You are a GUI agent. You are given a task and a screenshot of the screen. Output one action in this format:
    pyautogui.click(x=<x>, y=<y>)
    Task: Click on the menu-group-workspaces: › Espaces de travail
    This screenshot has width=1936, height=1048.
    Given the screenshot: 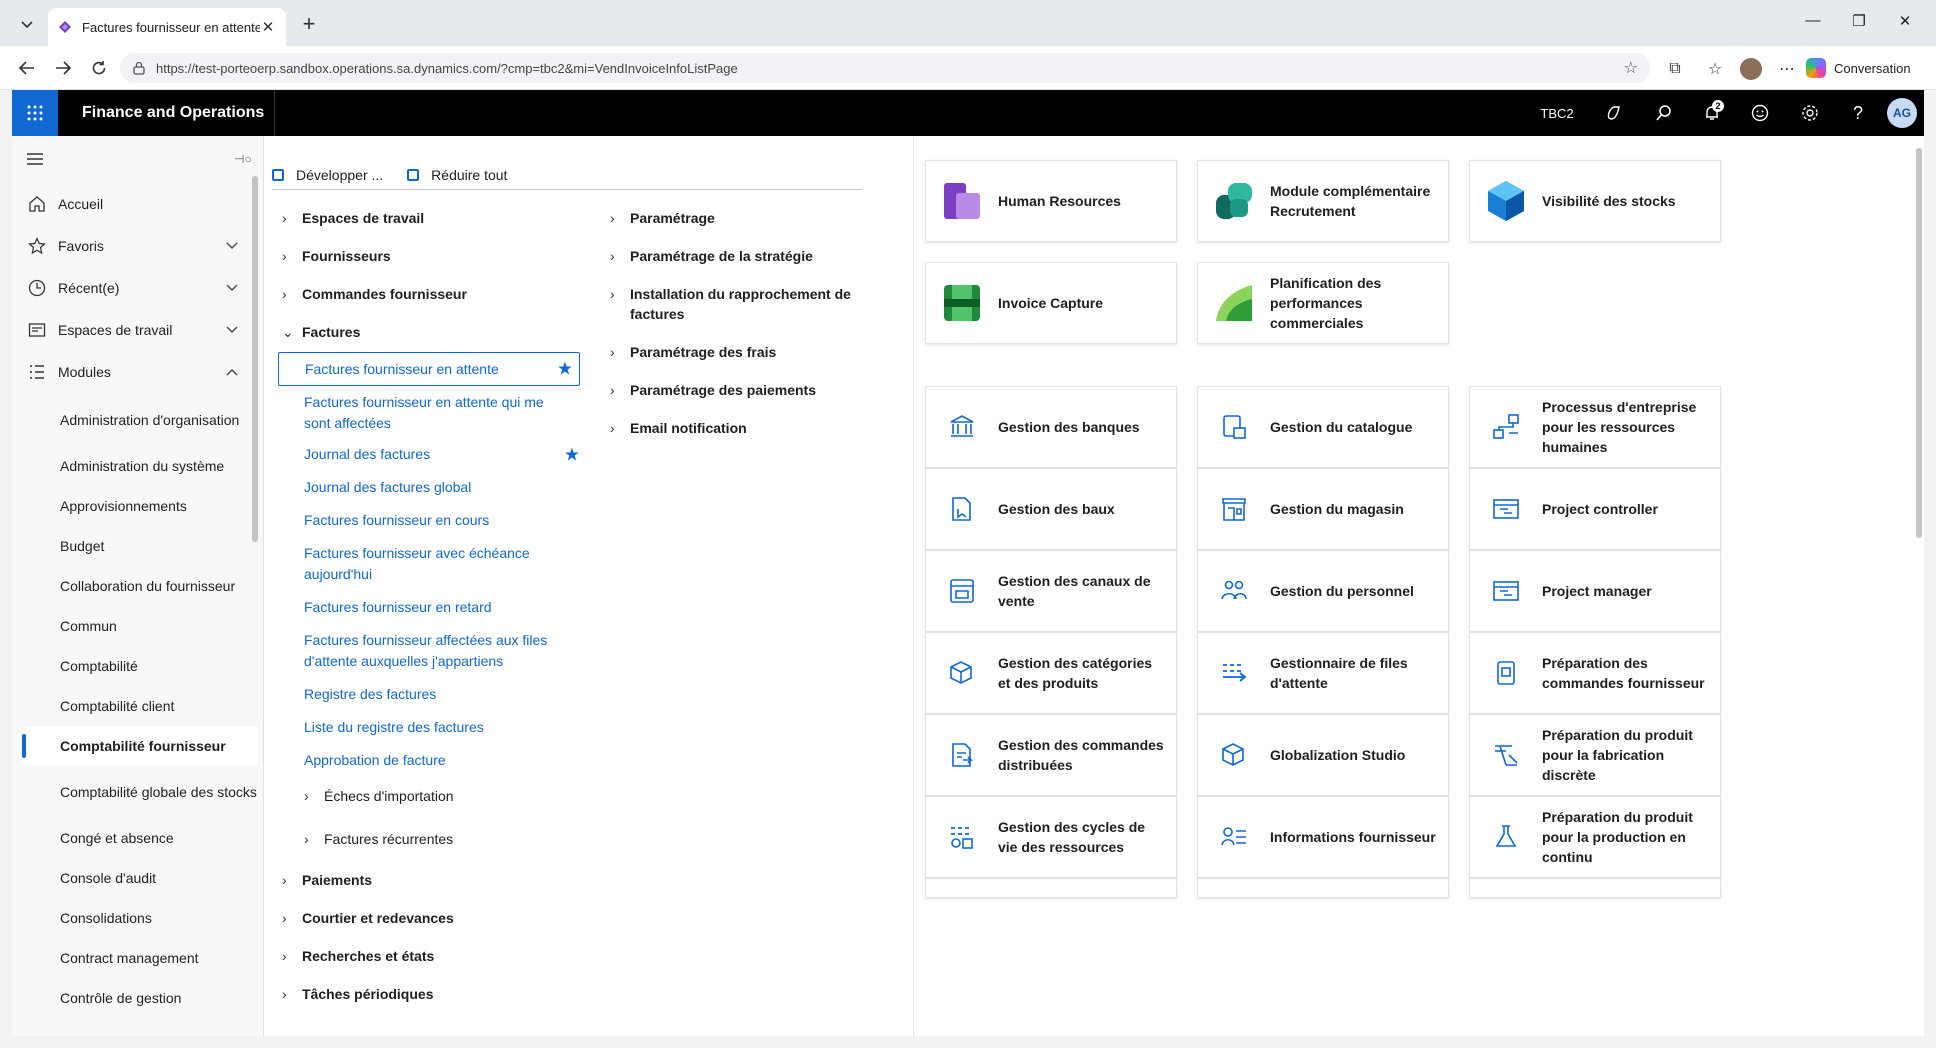 What is the action you would take?
    pyautogui.click(x=353, y=218)
    